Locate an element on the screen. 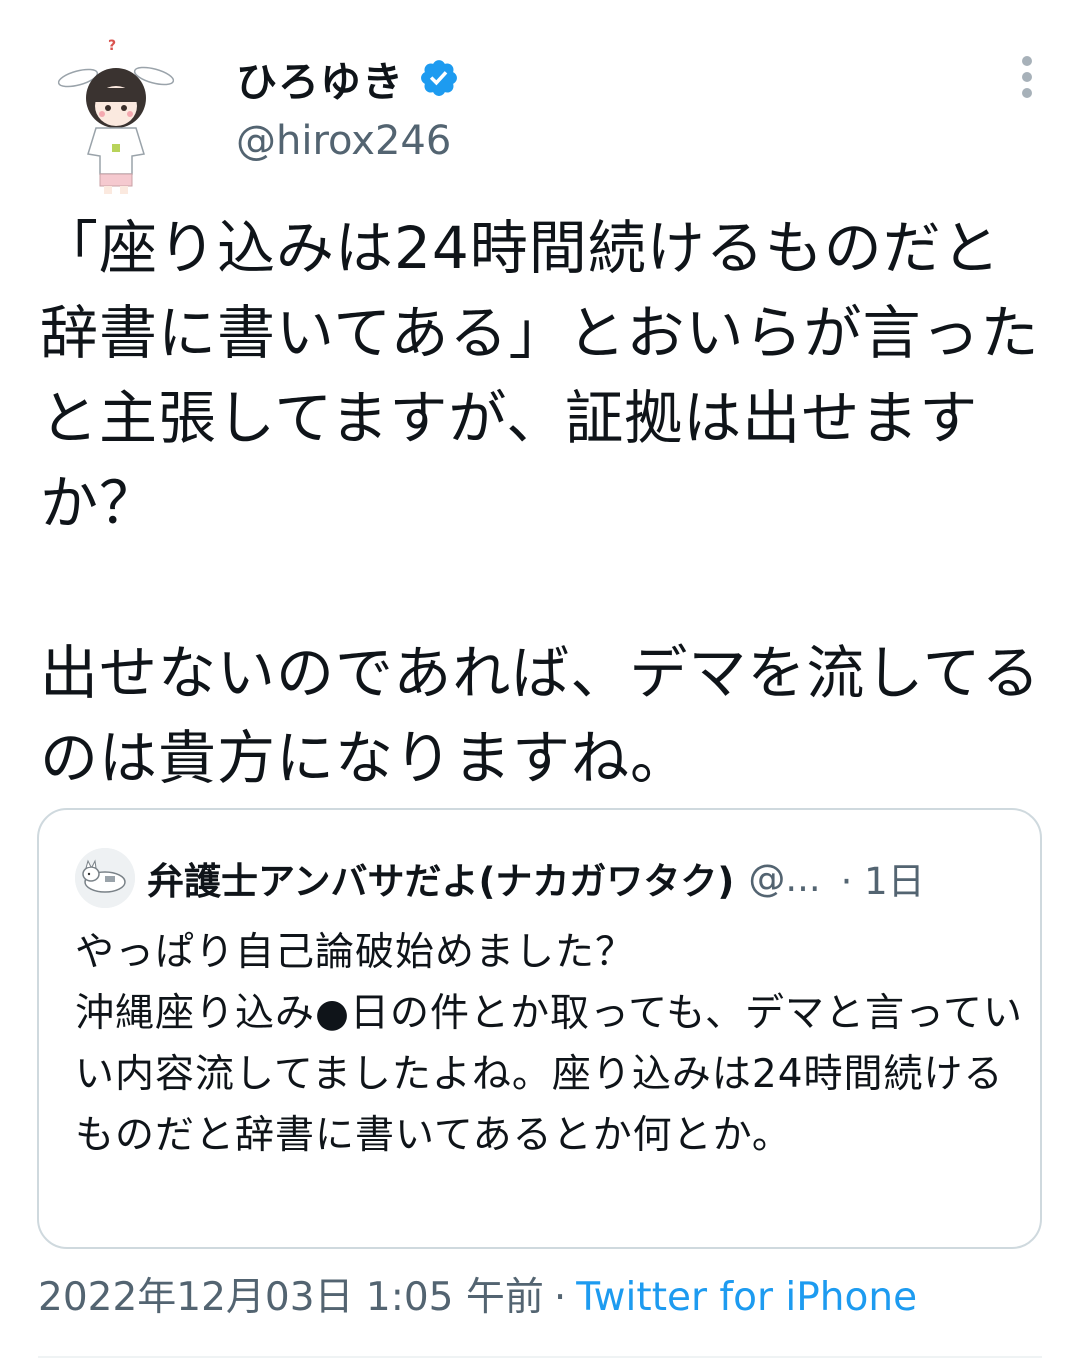 This screenshot has width=1080, height=1363. tweet-source-link: Twitter for iPhone is located at coordinates (746, 1297).